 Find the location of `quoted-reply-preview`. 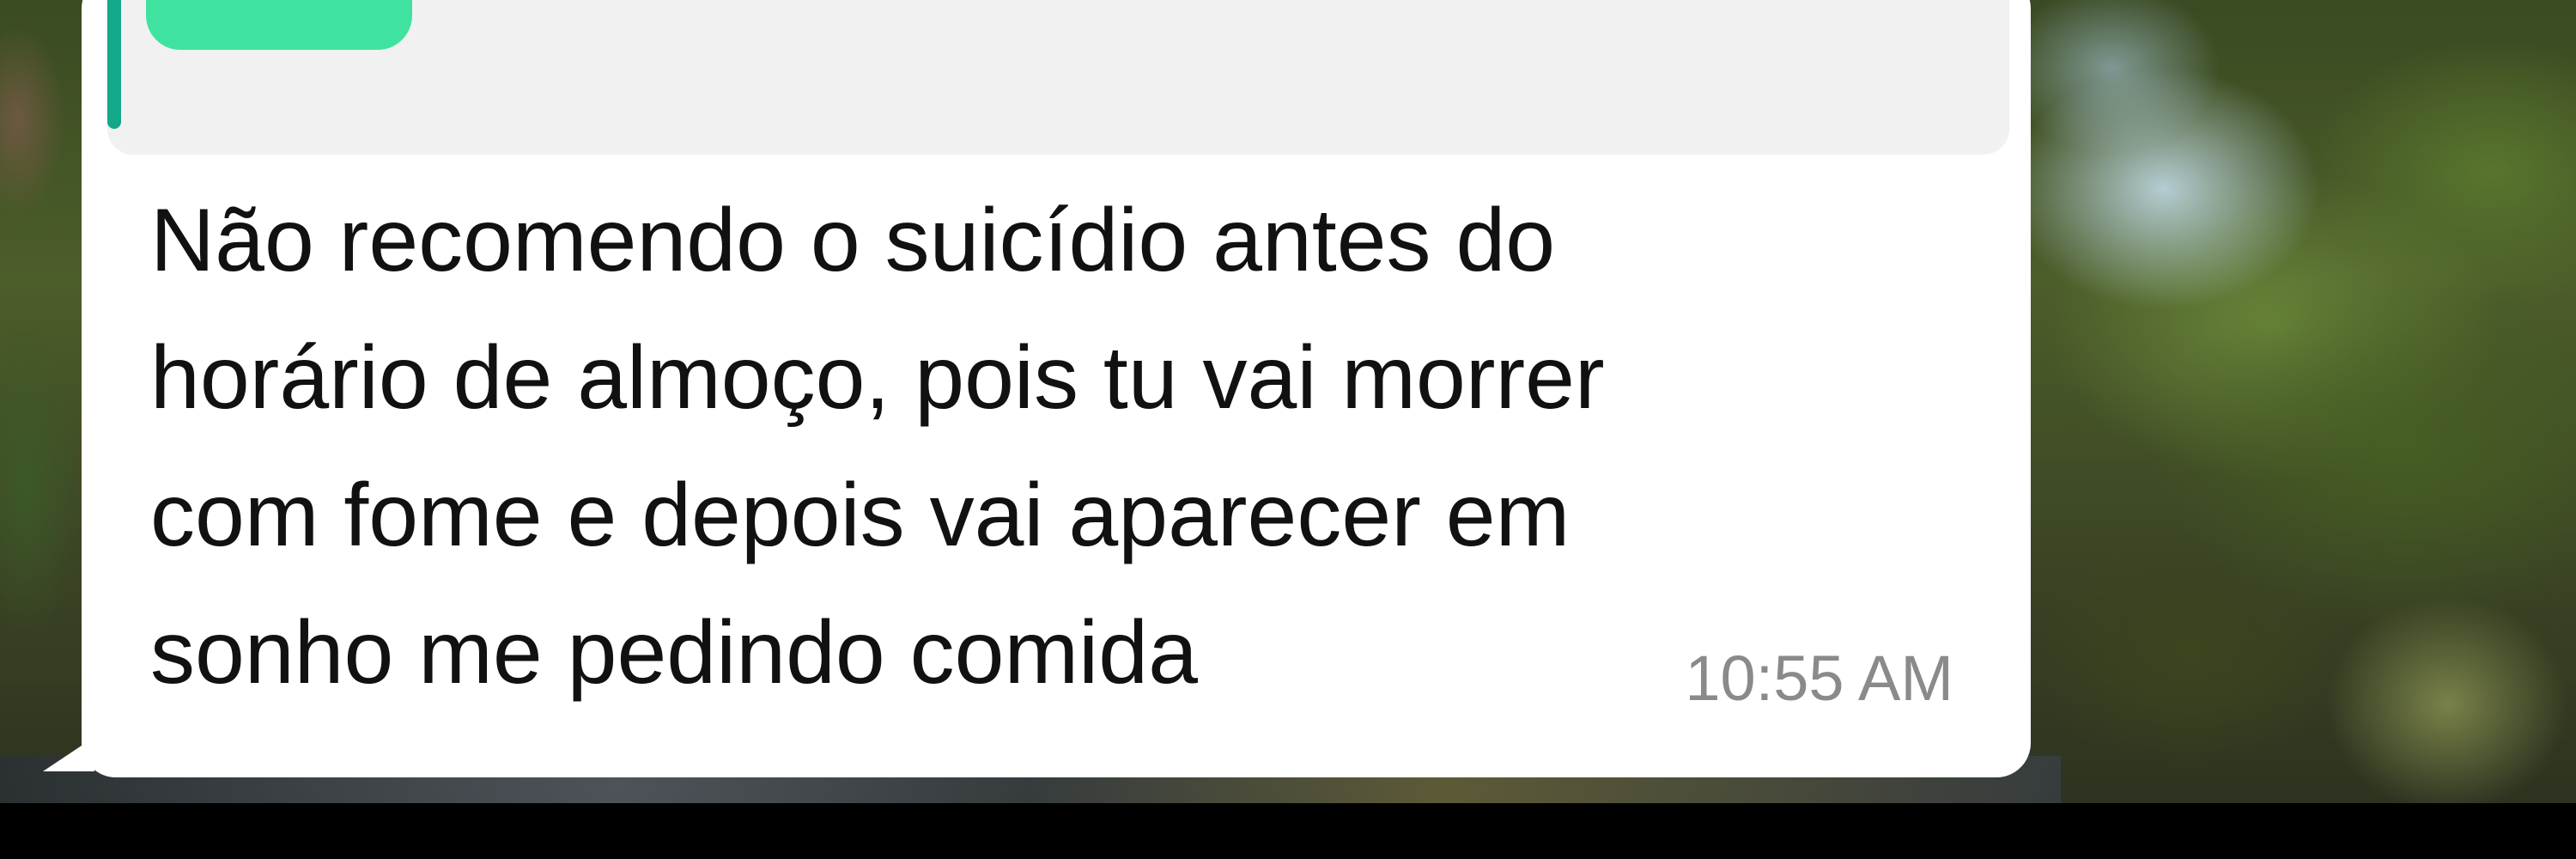

quoted-reply-preview is located at coordinates (1058, 78).